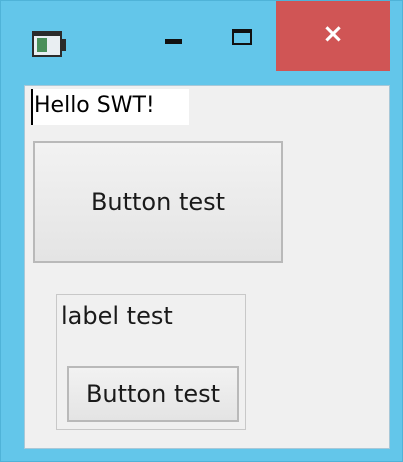 Image resolution: width=403 pixels, height=462 pixels. Describe the element at coordinates (64, 45) in the screenshot. I see `app-icon-mark` at that location.